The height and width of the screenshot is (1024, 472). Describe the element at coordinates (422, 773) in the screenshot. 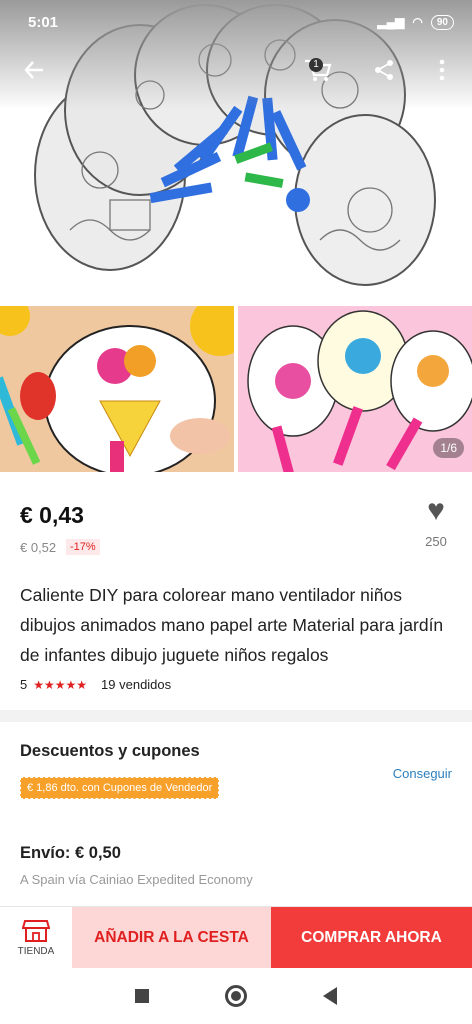

I see `get-coupon-link: Conseguir` at that location.